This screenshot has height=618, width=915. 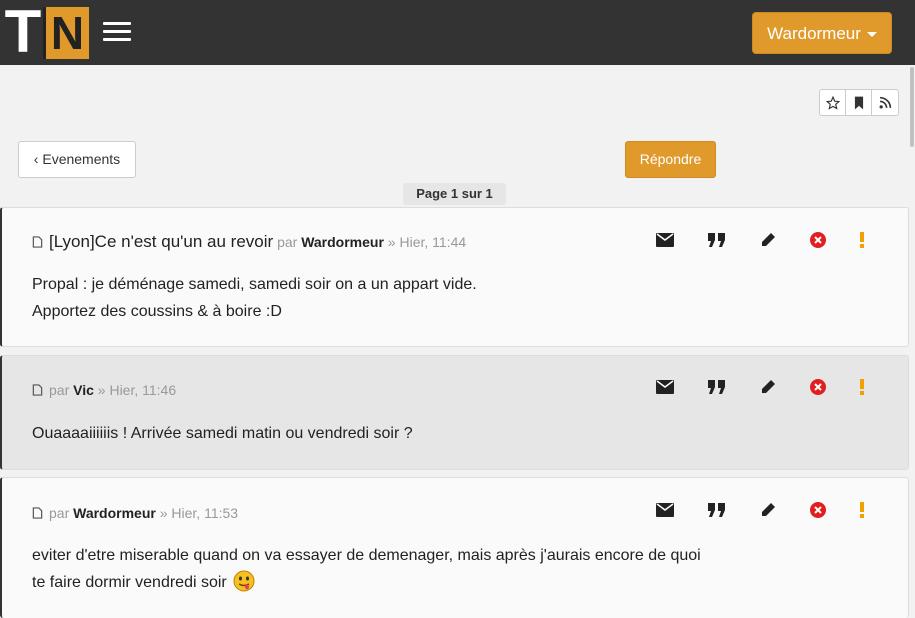 I want to click on post-line: te faire dormir vendredi soir, so click(x=129, y=582).